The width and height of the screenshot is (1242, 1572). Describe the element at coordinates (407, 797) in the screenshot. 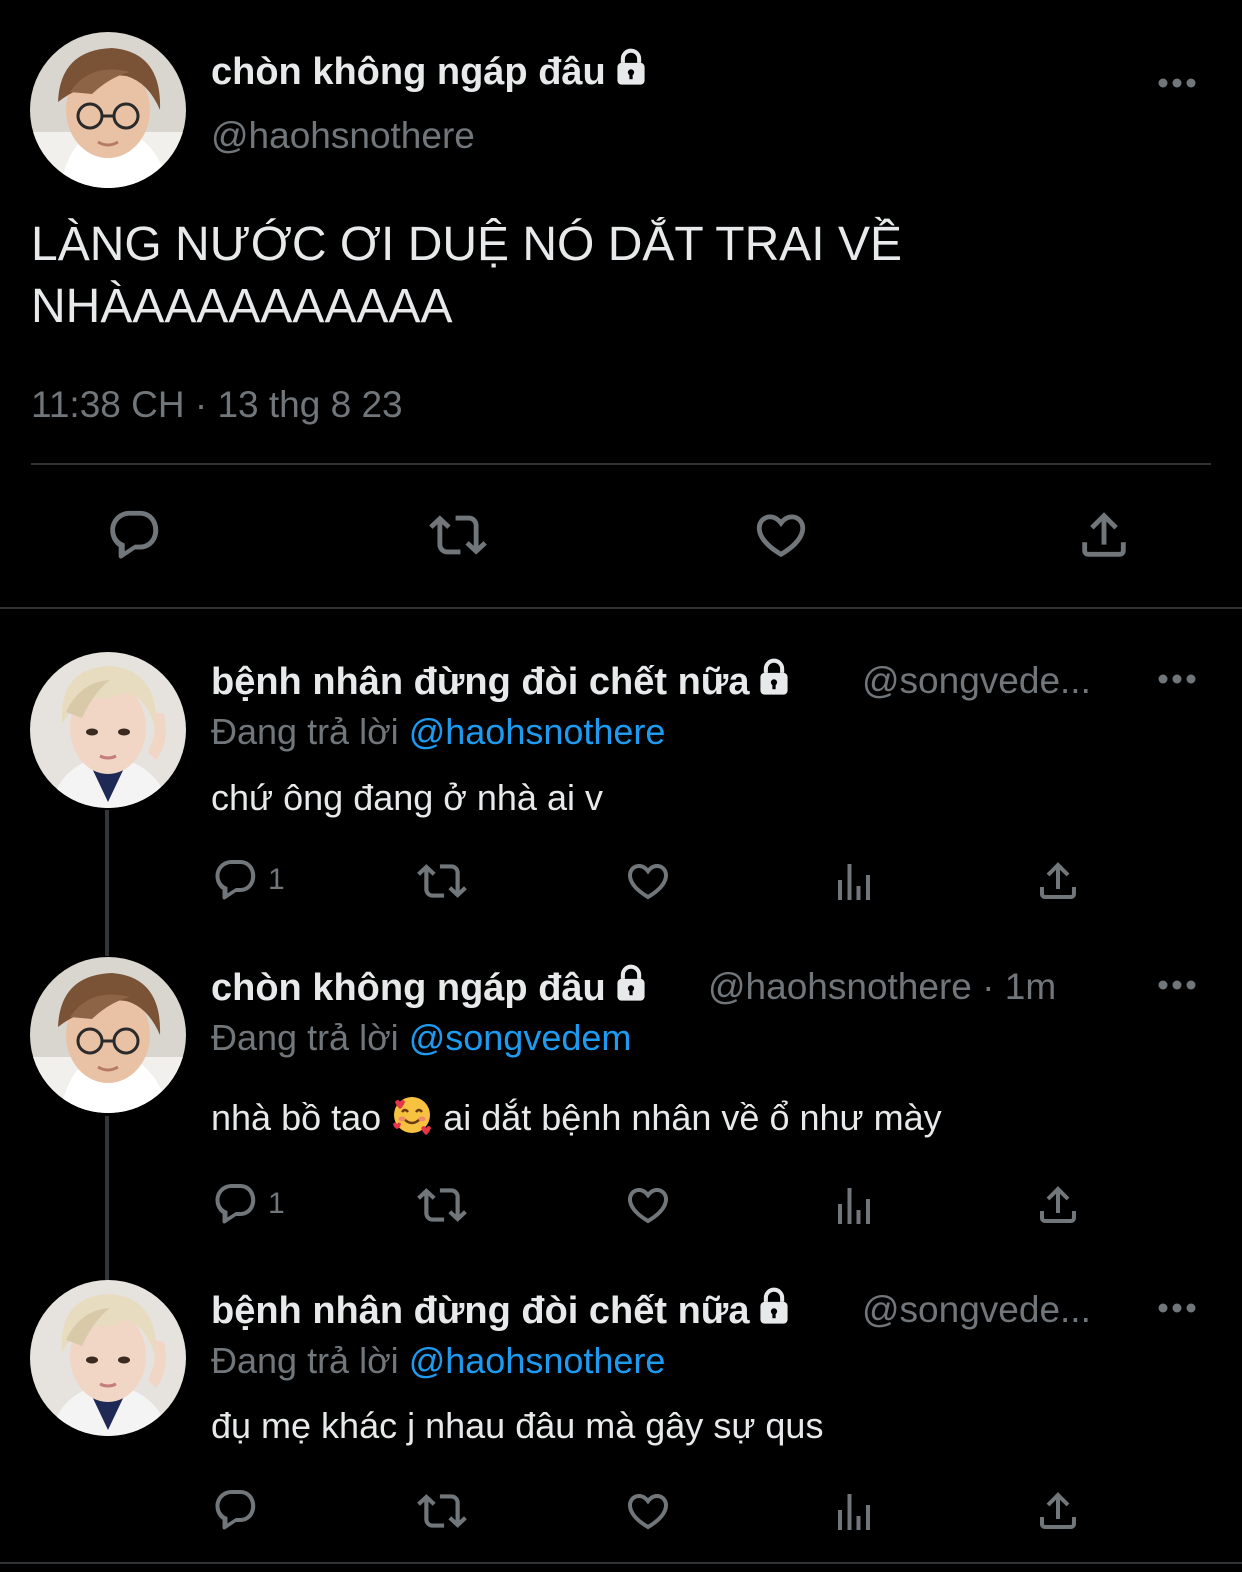

I see `reply-text: chứ ông đang ở nhà ai v` at that location.